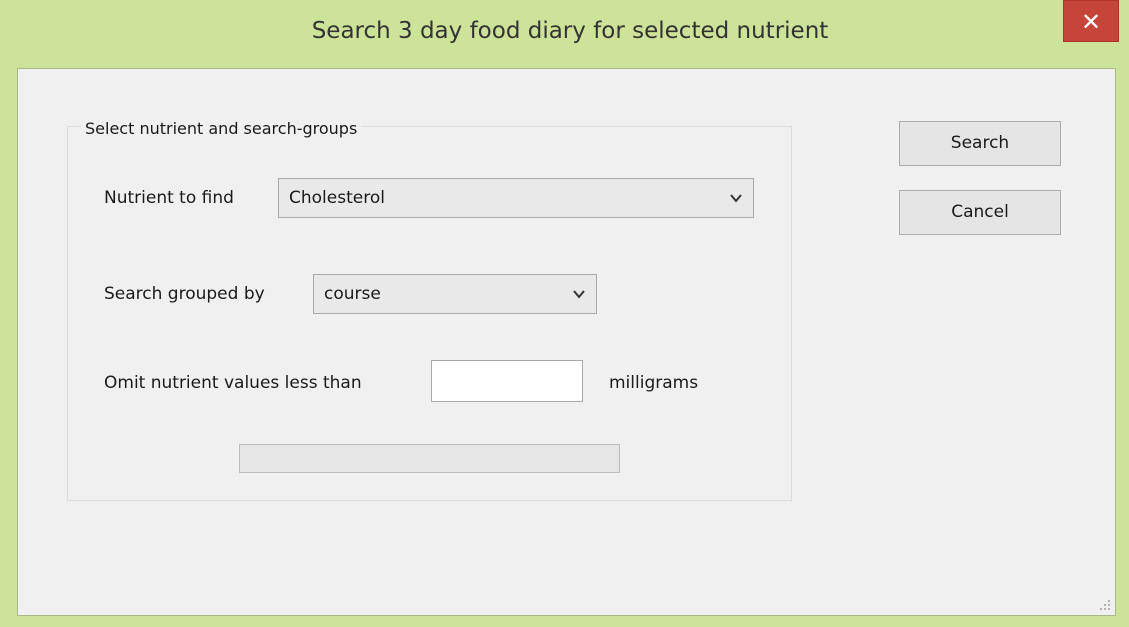 The height and width of the screenshot is (627, 1129). I want to click on nutrient-dropdown: Cholesterol, so click(516, 198).